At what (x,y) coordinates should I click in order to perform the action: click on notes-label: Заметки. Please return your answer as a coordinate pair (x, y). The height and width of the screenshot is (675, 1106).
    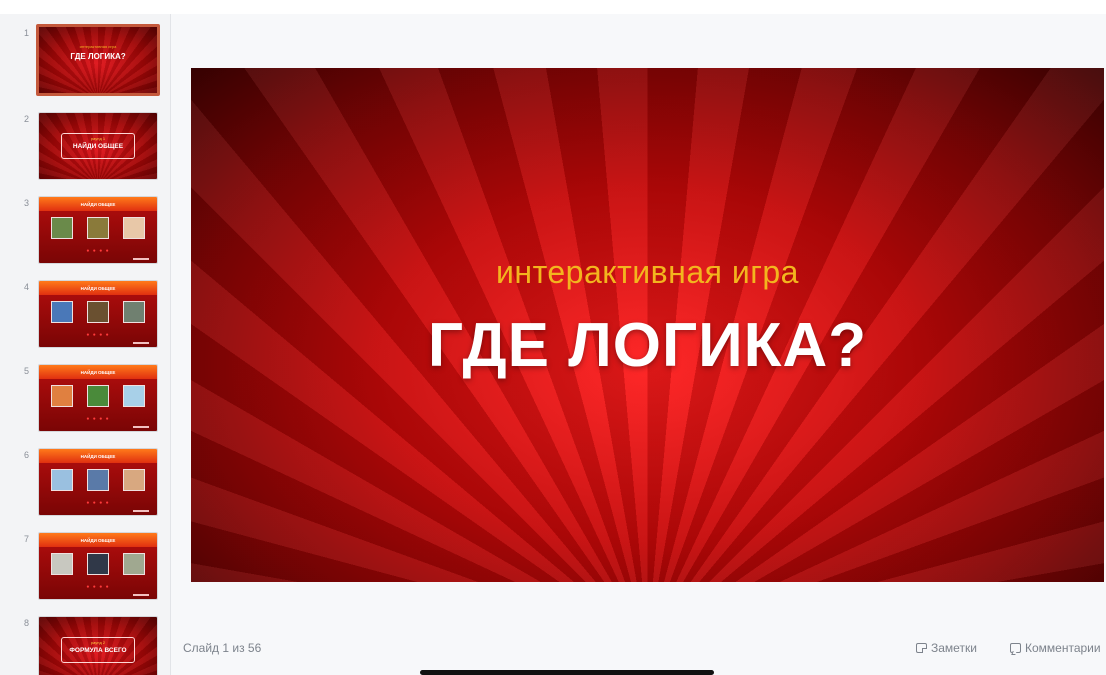
    Looking at the image, I should click on (954, 648).